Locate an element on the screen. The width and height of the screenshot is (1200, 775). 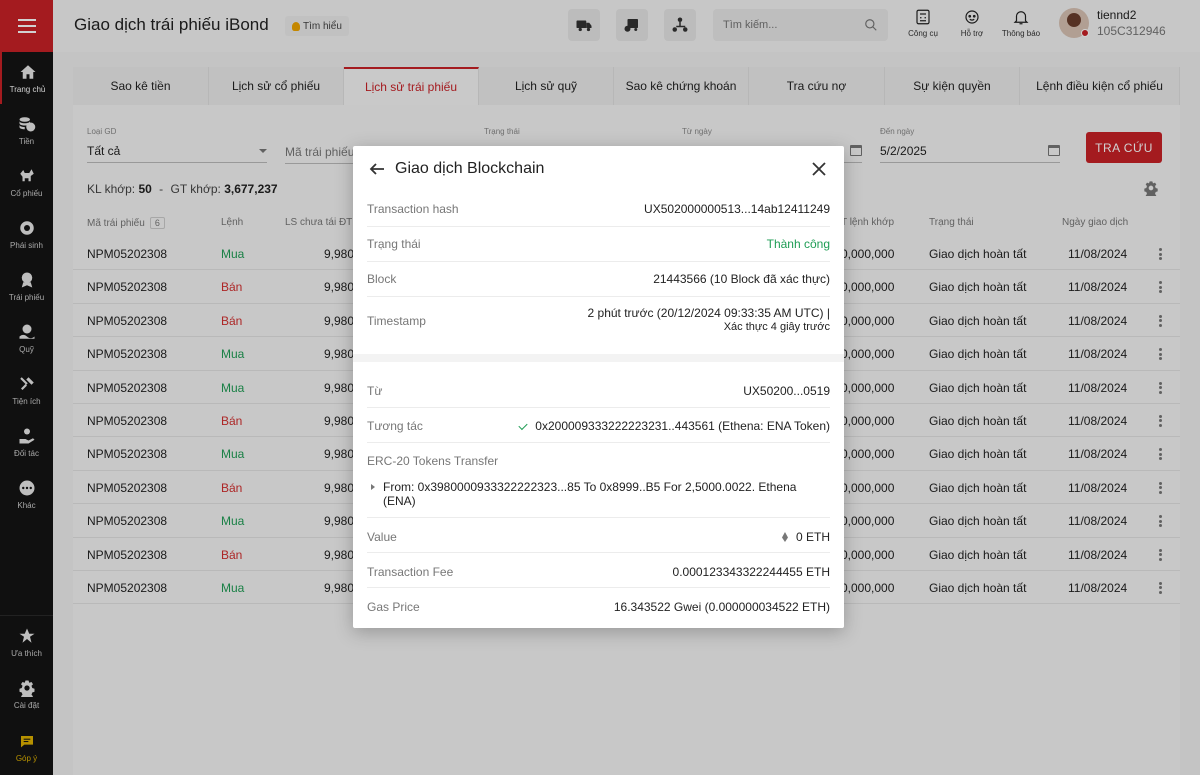
status-row: Trạng thái Thành công is located at coordinates (598, 244).